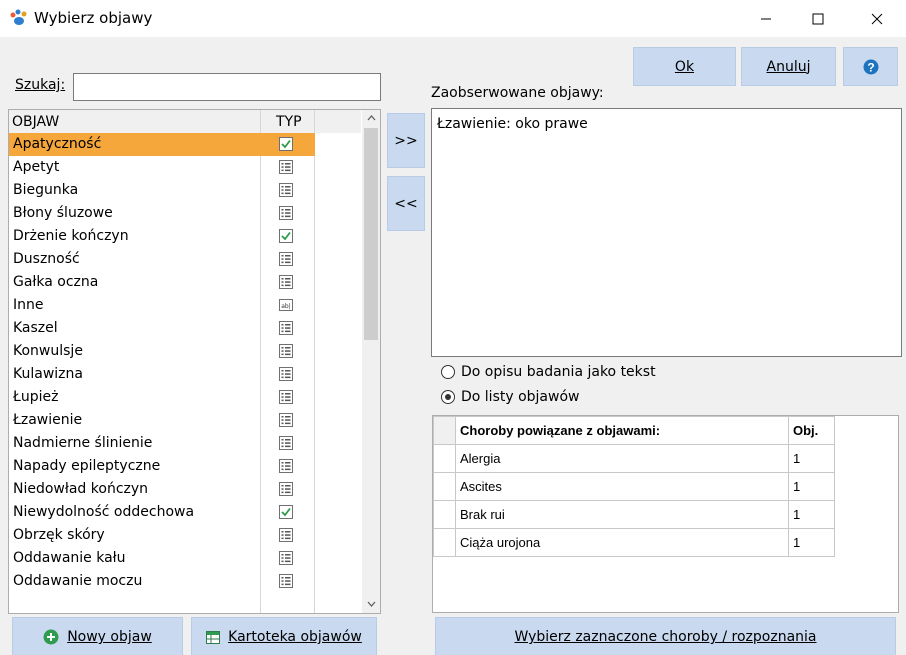  Describe the element at coordinates (18, 17) in the screenshot. I see `app-paw-icon` at that location.